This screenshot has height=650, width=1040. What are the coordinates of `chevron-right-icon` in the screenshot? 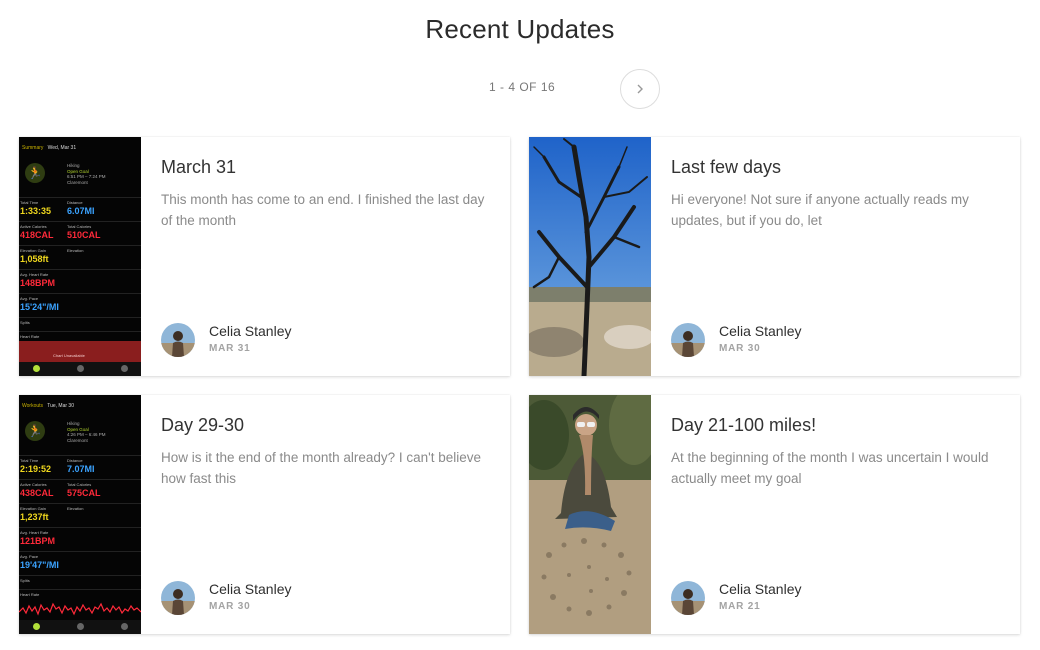 It's located at (640, 89).